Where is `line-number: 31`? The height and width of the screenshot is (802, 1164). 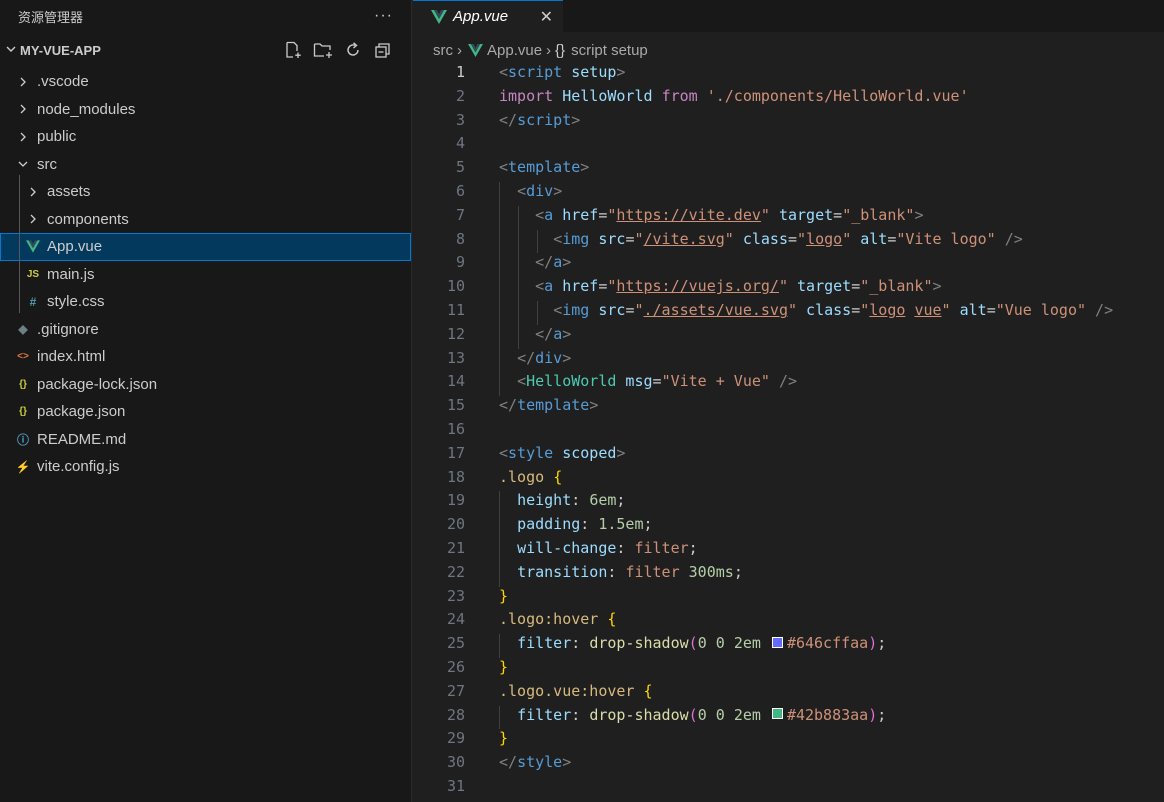 line-number: 31 is located at coordinates (455, 786).